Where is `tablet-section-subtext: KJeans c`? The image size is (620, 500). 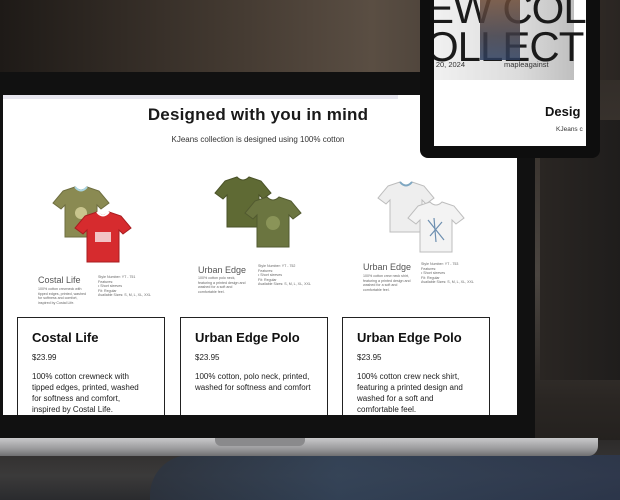 tablet-section-subtext: KJeans c is located at coordinates (569, 129).